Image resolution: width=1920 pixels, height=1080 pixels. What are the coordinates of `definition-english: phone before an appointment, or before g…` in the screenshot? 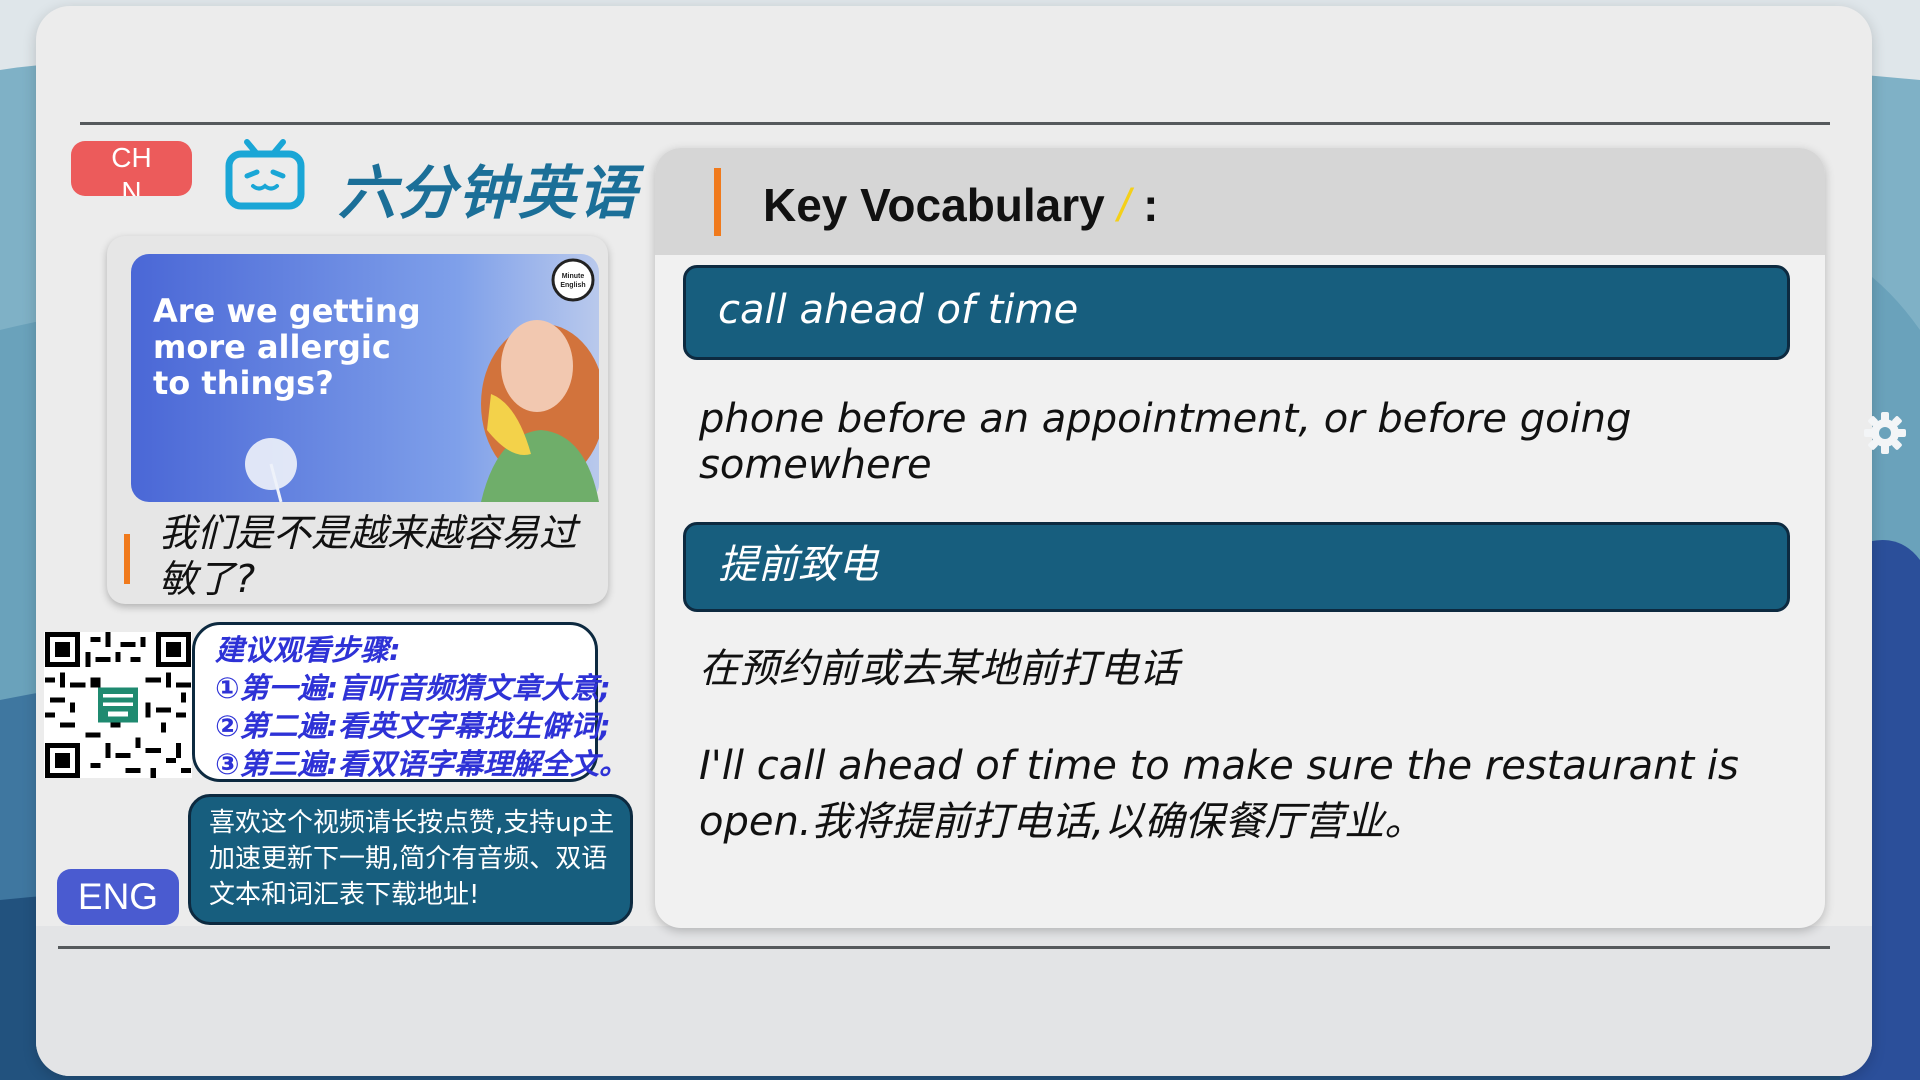 It's located at (1165, 442).